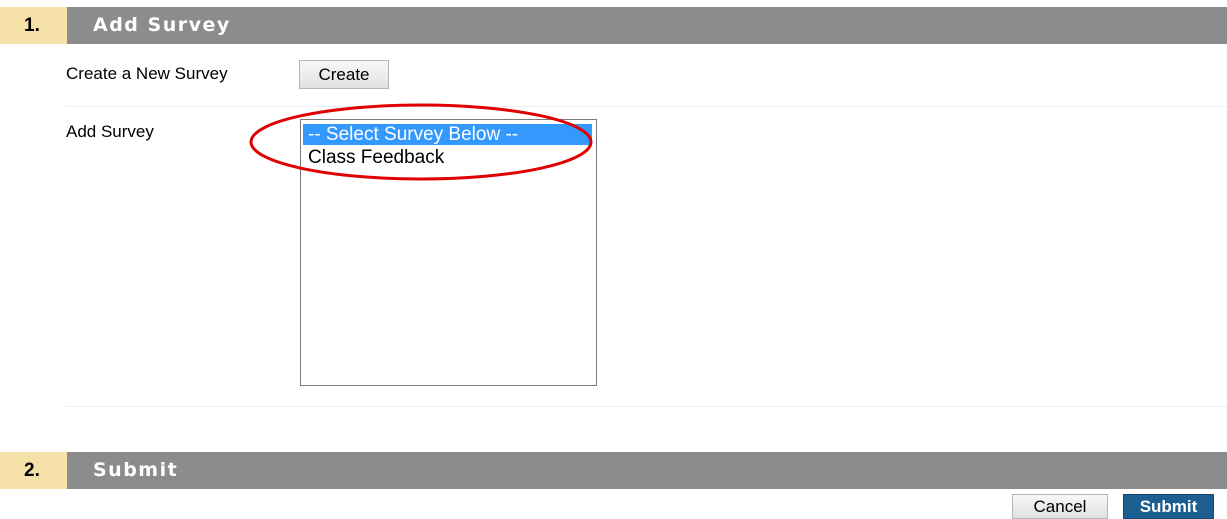 The width and height of the screenshot is (1227, 519). I want to click on section-header-add-survey: 1. Add Survey, so click(613, 25).